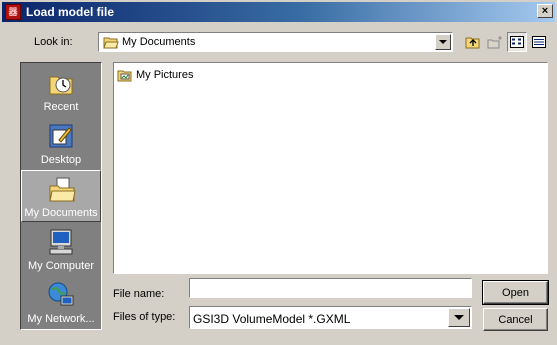  Describe the element at coordinates (278, 12) in the screenshot. I see `title-bar: 器 Load model file ×` at that location.